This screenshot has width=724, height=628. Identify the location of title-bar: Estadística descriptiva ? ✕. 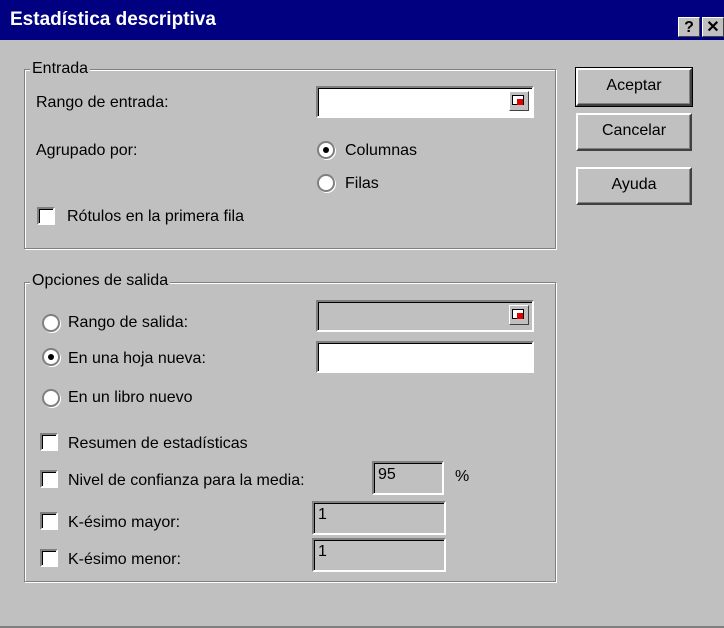
(362, 20).